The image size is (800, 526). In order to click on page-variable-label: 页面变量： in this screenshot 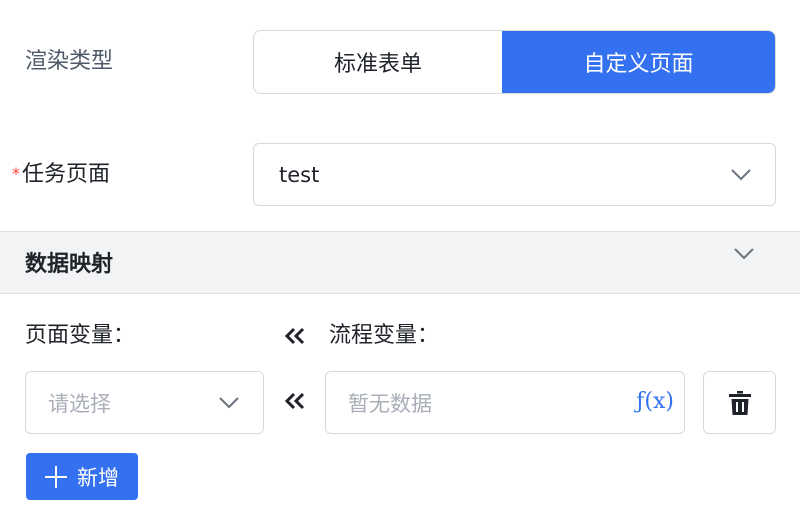, I will do `click(80, 335)`.